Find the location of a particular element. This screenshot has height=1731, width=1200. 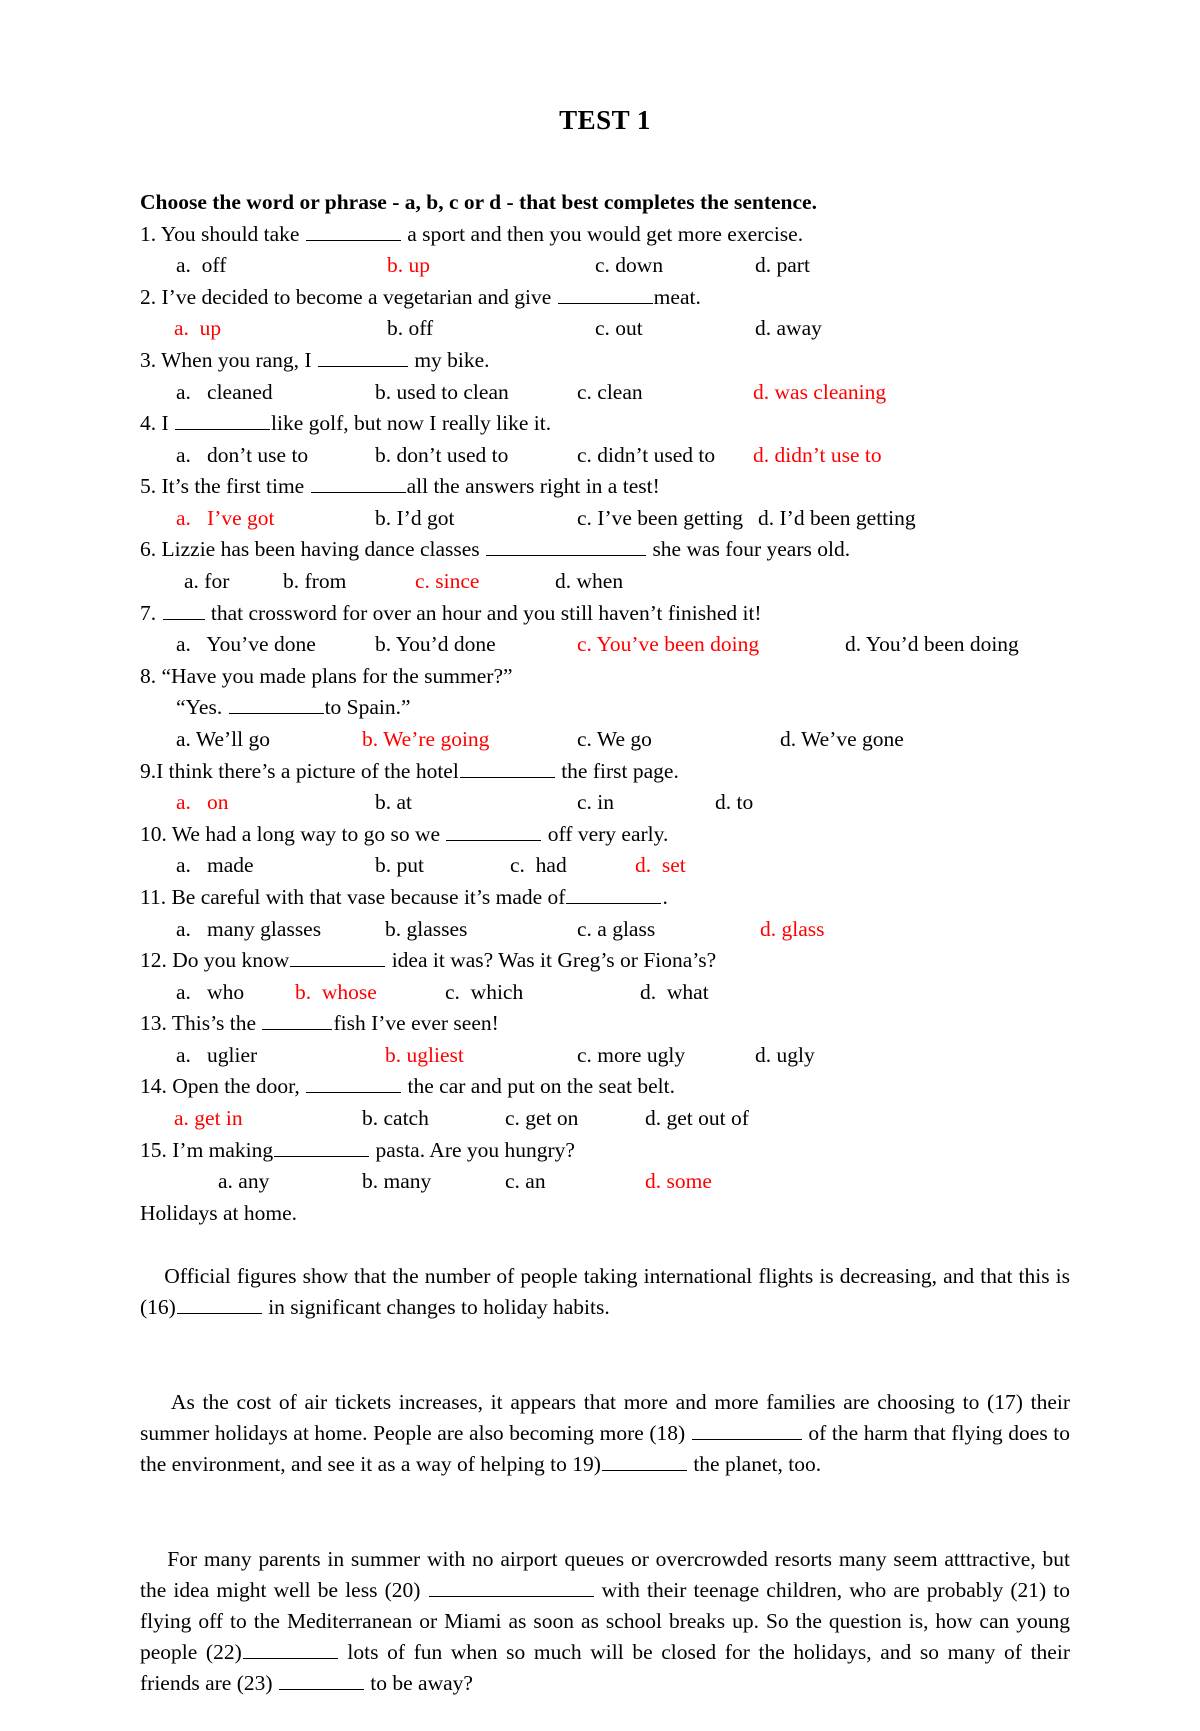

options-row-14: a. get in b. catch c. get on d. get out of is located at coordinates (605, 1119).